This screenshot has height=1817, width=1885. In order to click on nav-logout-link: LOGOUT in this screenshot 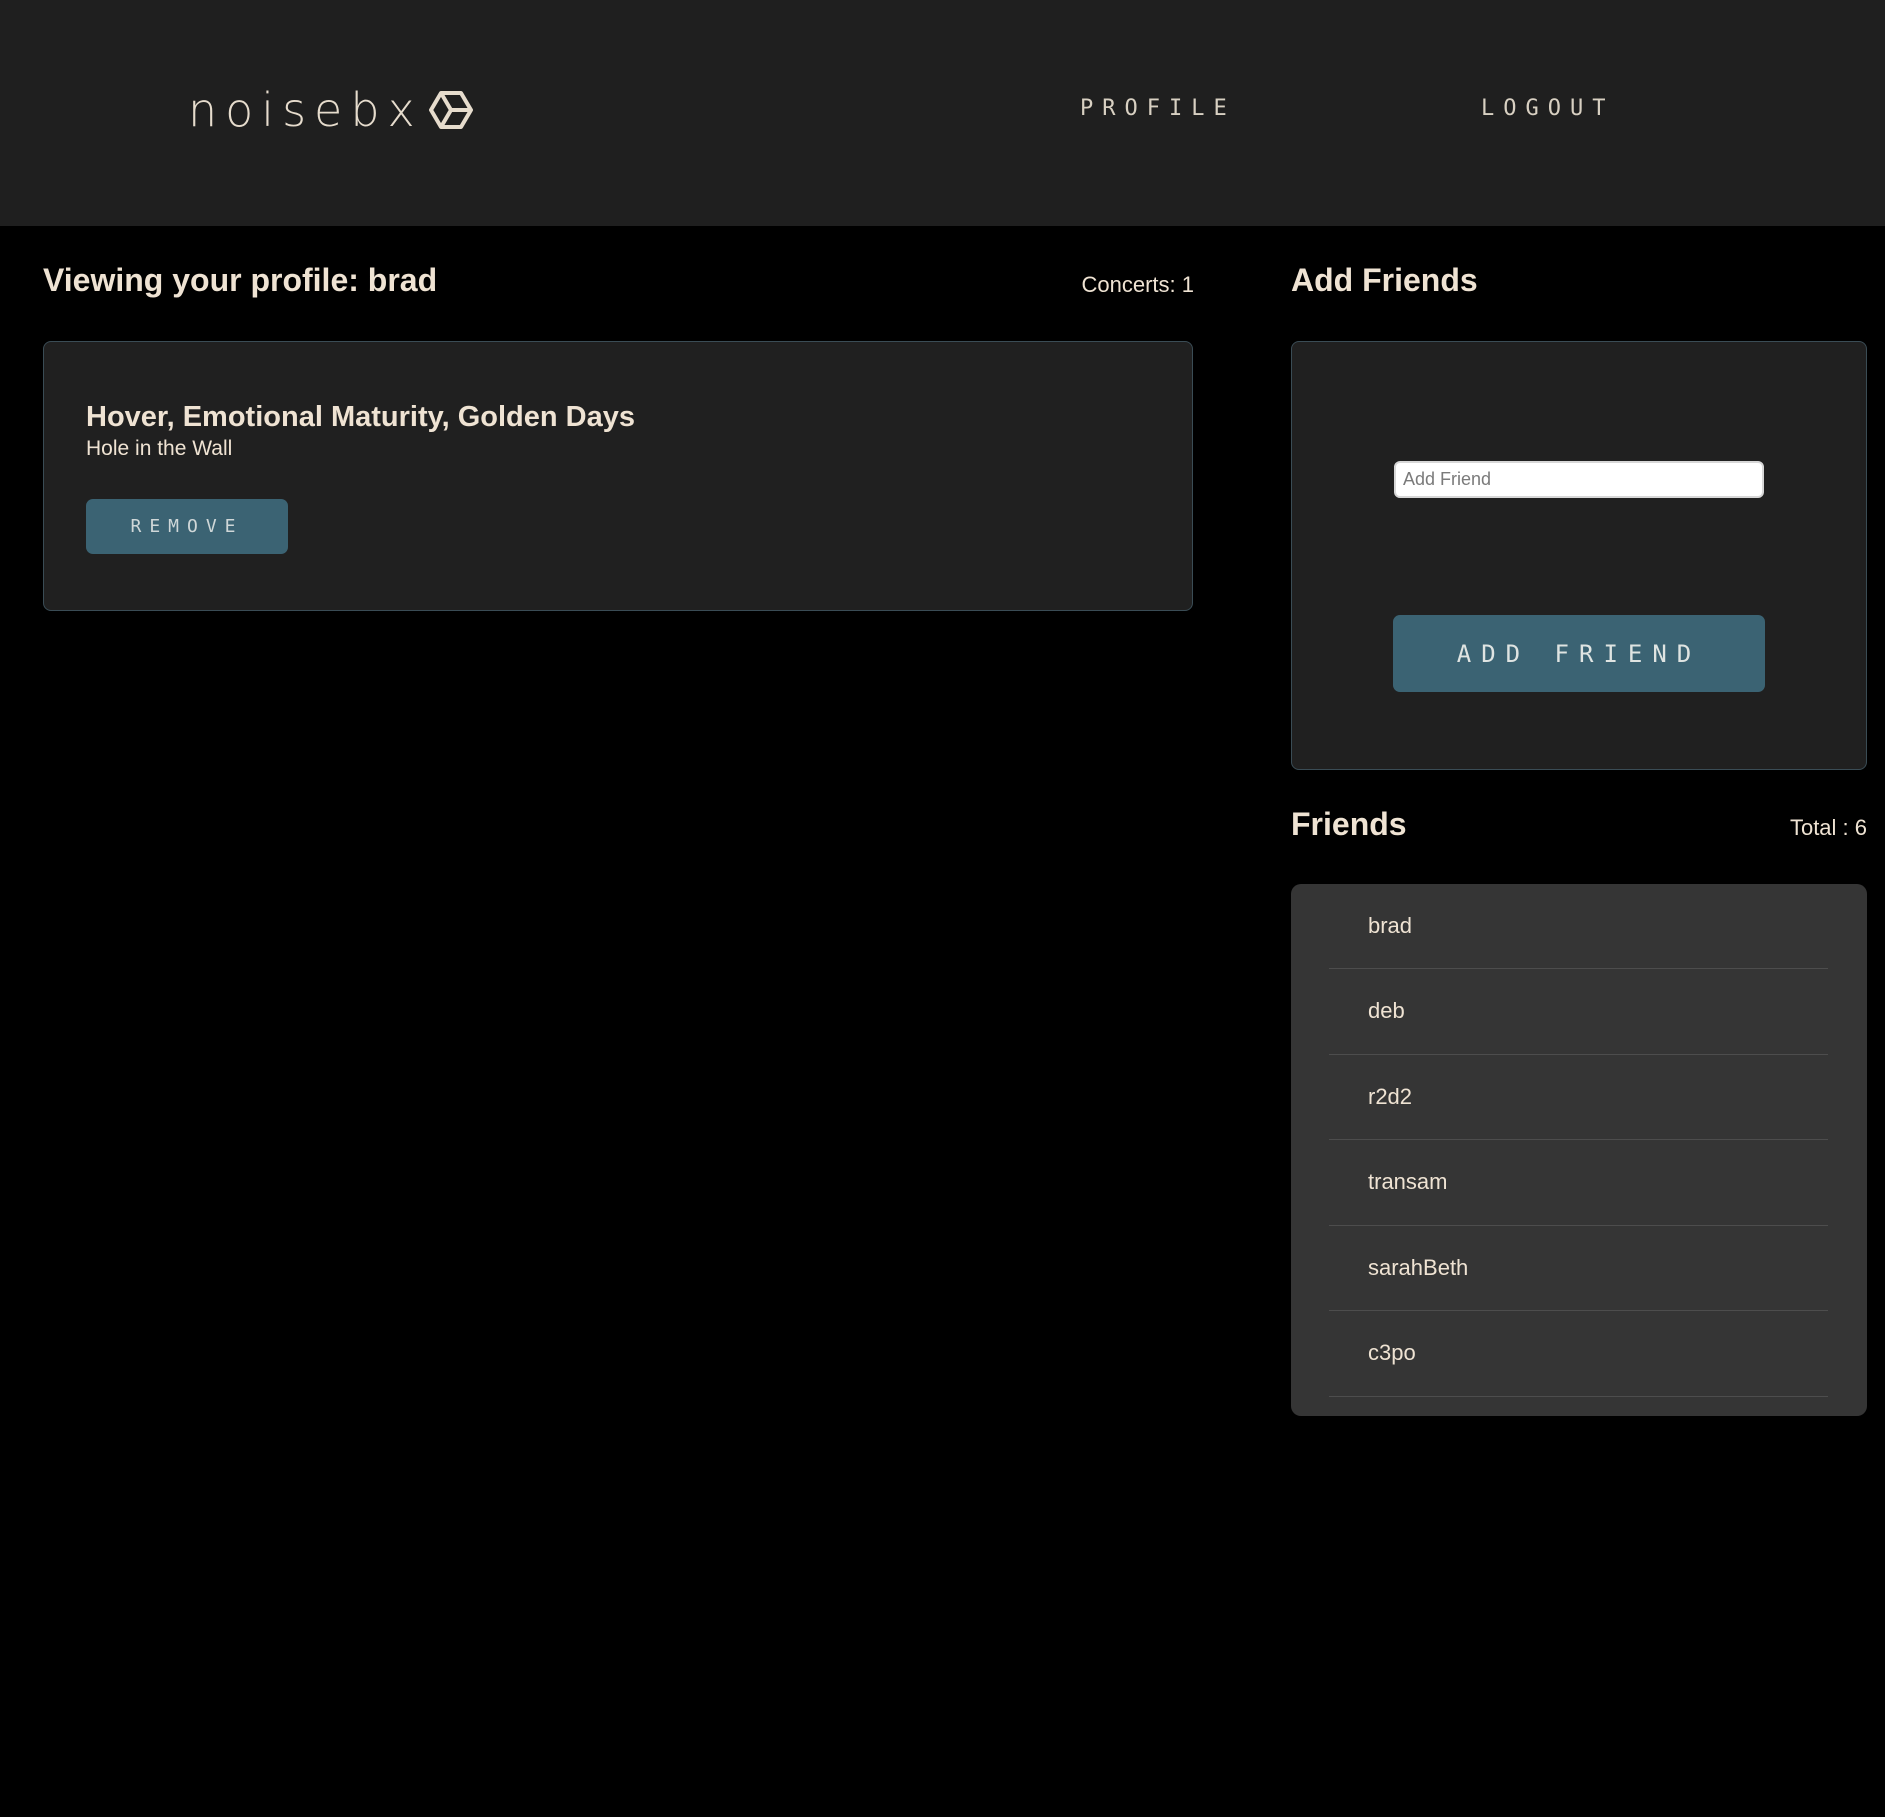, I will do `click(1547, 108)`.